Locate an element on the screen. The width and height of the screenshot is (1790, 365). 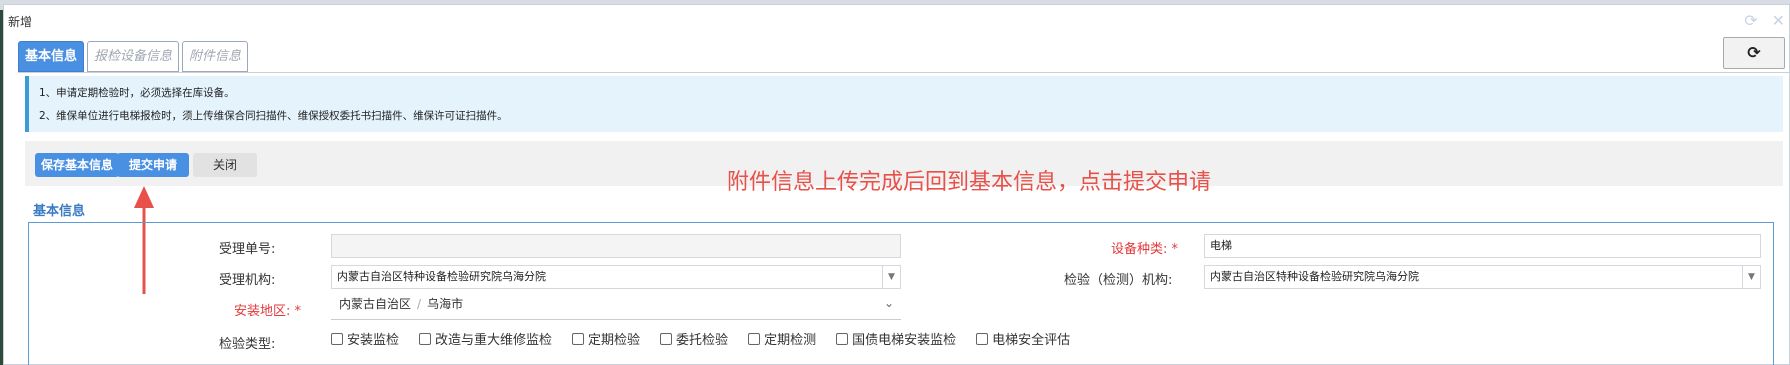
reload-dialog-icon: ⟳ is located at coordinates (1750, 20).